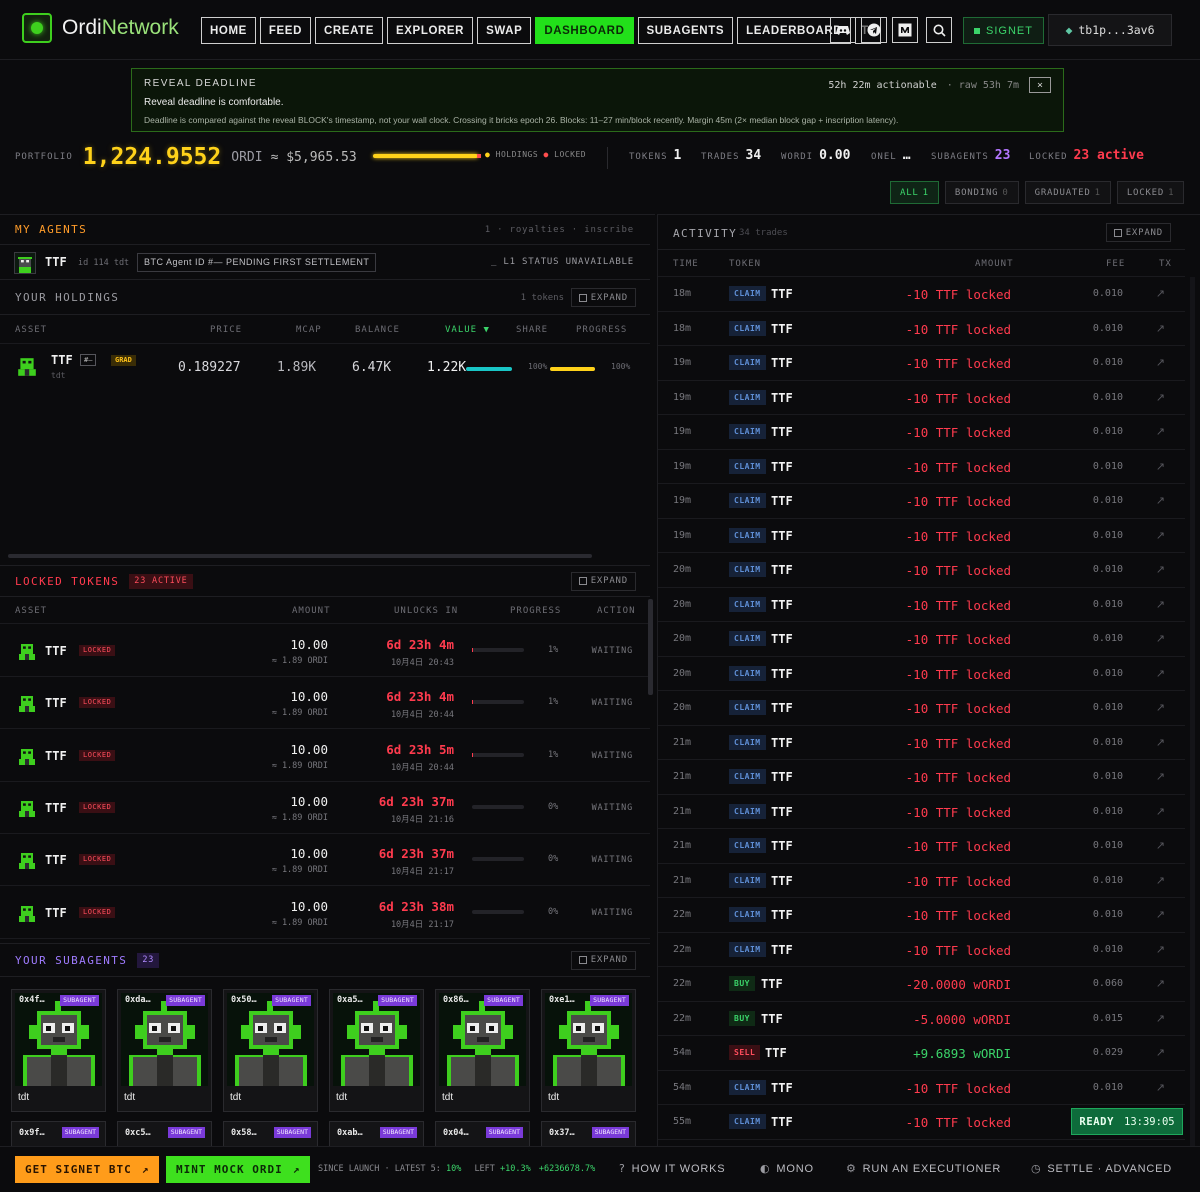 This screenshot has height=1192, width=1200. Describe the element at coordinates (270, 1050) in the screenshot. I see `subagent-card: 0x50… SUBAGENT tdt` at that location.